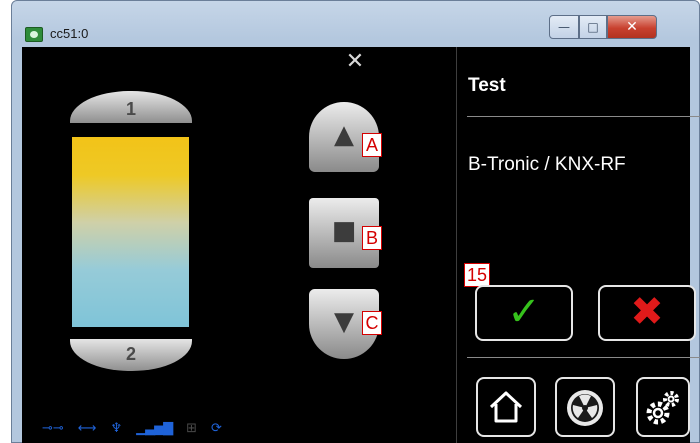  I want to click on gears-icon, so click(662, 408).